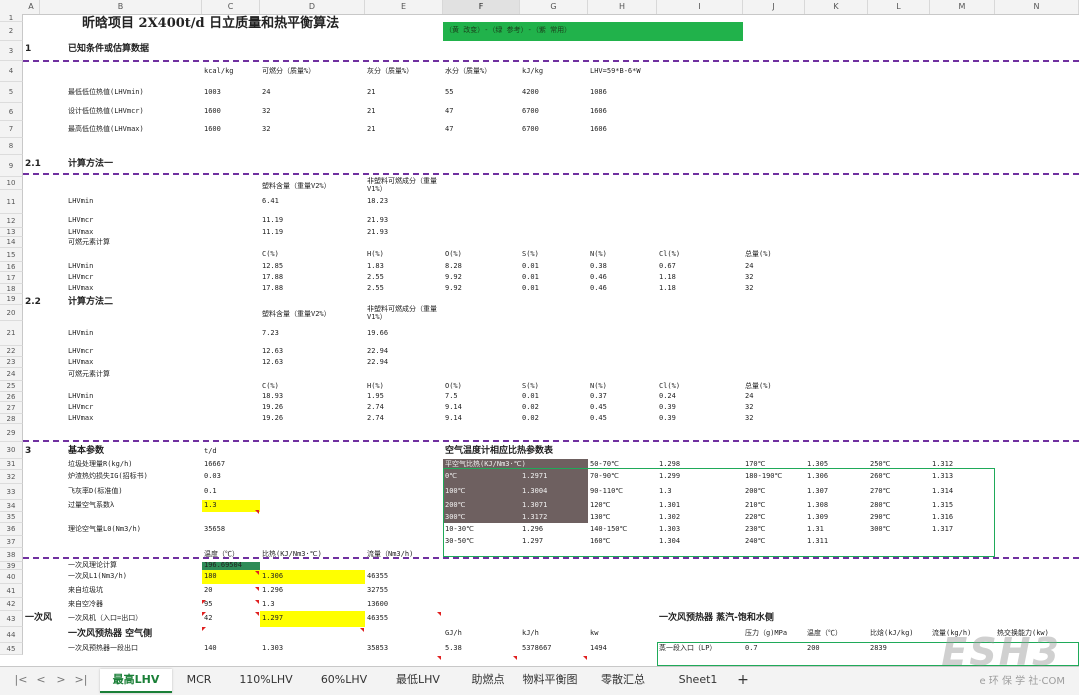 The height and width of the screenshot is (695, 1079). What do you see at coordinates (452, 648) in the screenshot?
I see `cell-f45: 5.38` at bounding box center [452, 648].